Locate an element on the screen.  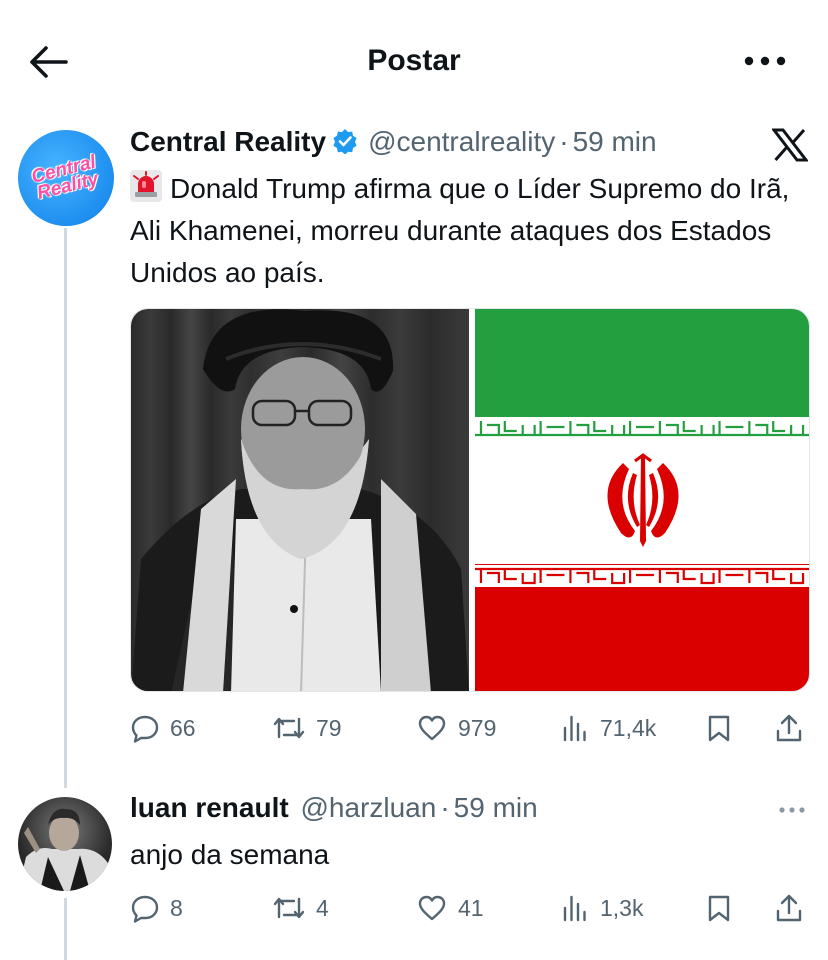
top-bar: Postar is located at coordinates (414, 55).